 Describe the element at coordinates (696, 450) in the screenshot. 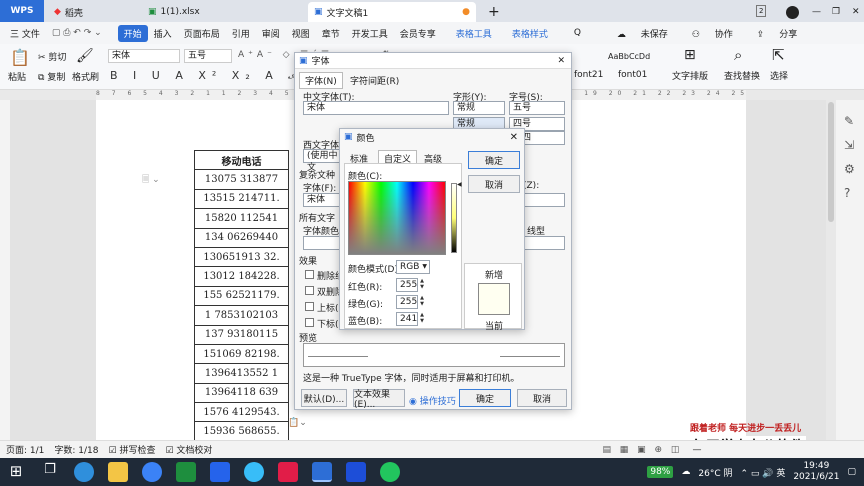

I see `zoom-out-button: —` at that location.